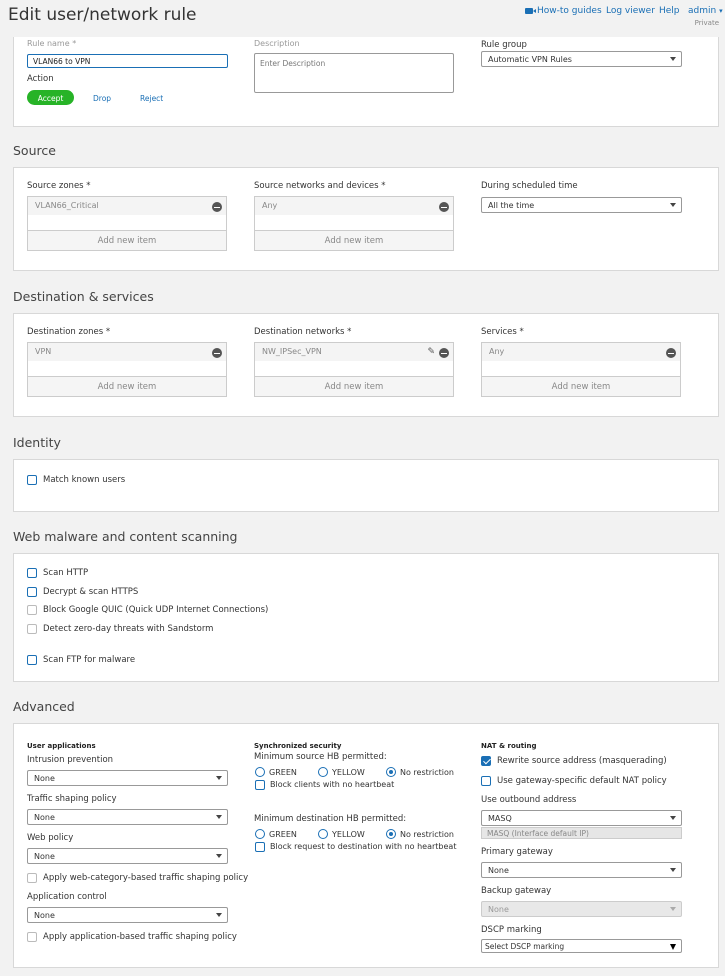  I want to click on web-shaping-checkbox, so click(32, 878).